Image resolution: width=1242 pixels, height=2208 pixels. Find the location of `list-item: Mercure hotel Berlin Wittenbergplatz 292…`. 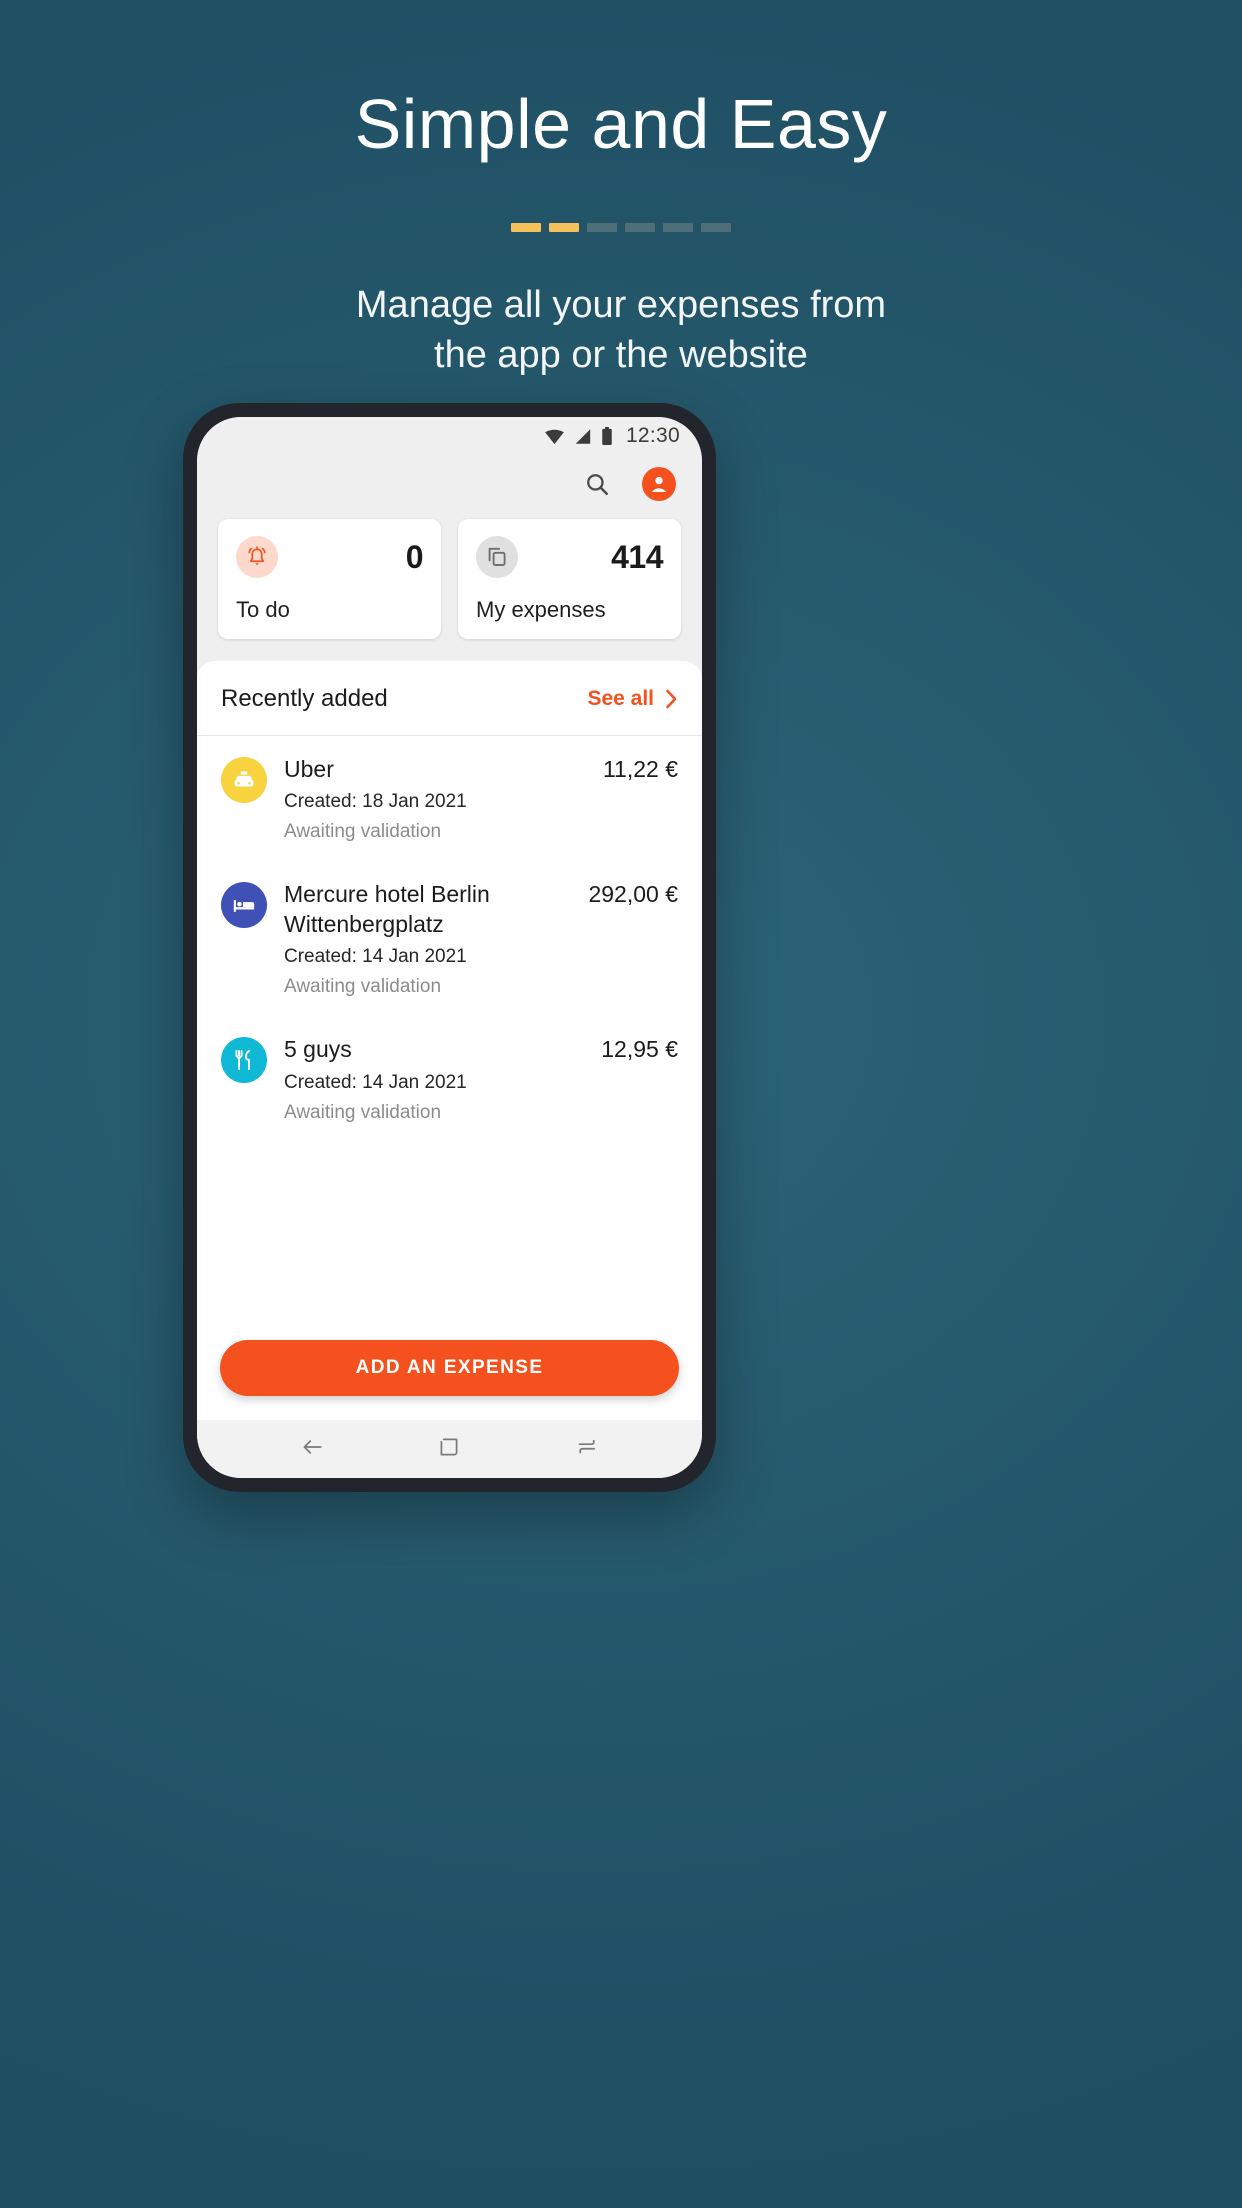

list-item: Mercure hotel Berlin Wittenbergplatz 292… is located at coordinates (449, 938).